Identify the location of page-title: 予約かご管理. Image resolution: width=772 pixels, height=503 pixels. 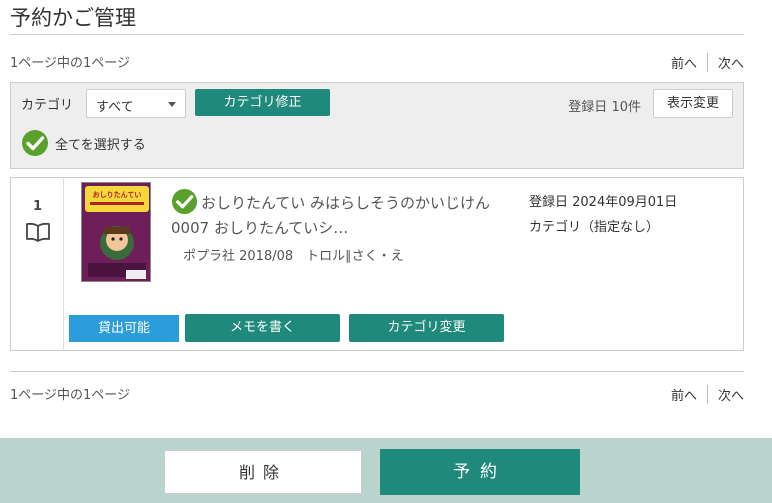
(73, 18).